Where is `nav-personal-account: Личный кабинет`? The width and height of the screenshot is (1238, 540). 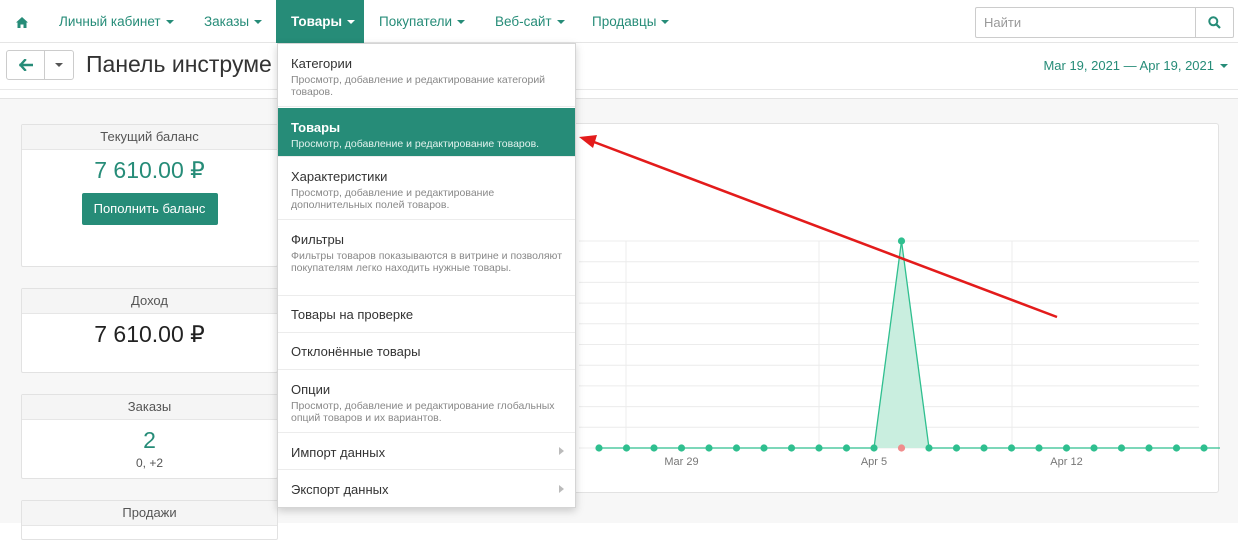
nav-personal-account: Личный кабинет is located at coordinates (116, 21).